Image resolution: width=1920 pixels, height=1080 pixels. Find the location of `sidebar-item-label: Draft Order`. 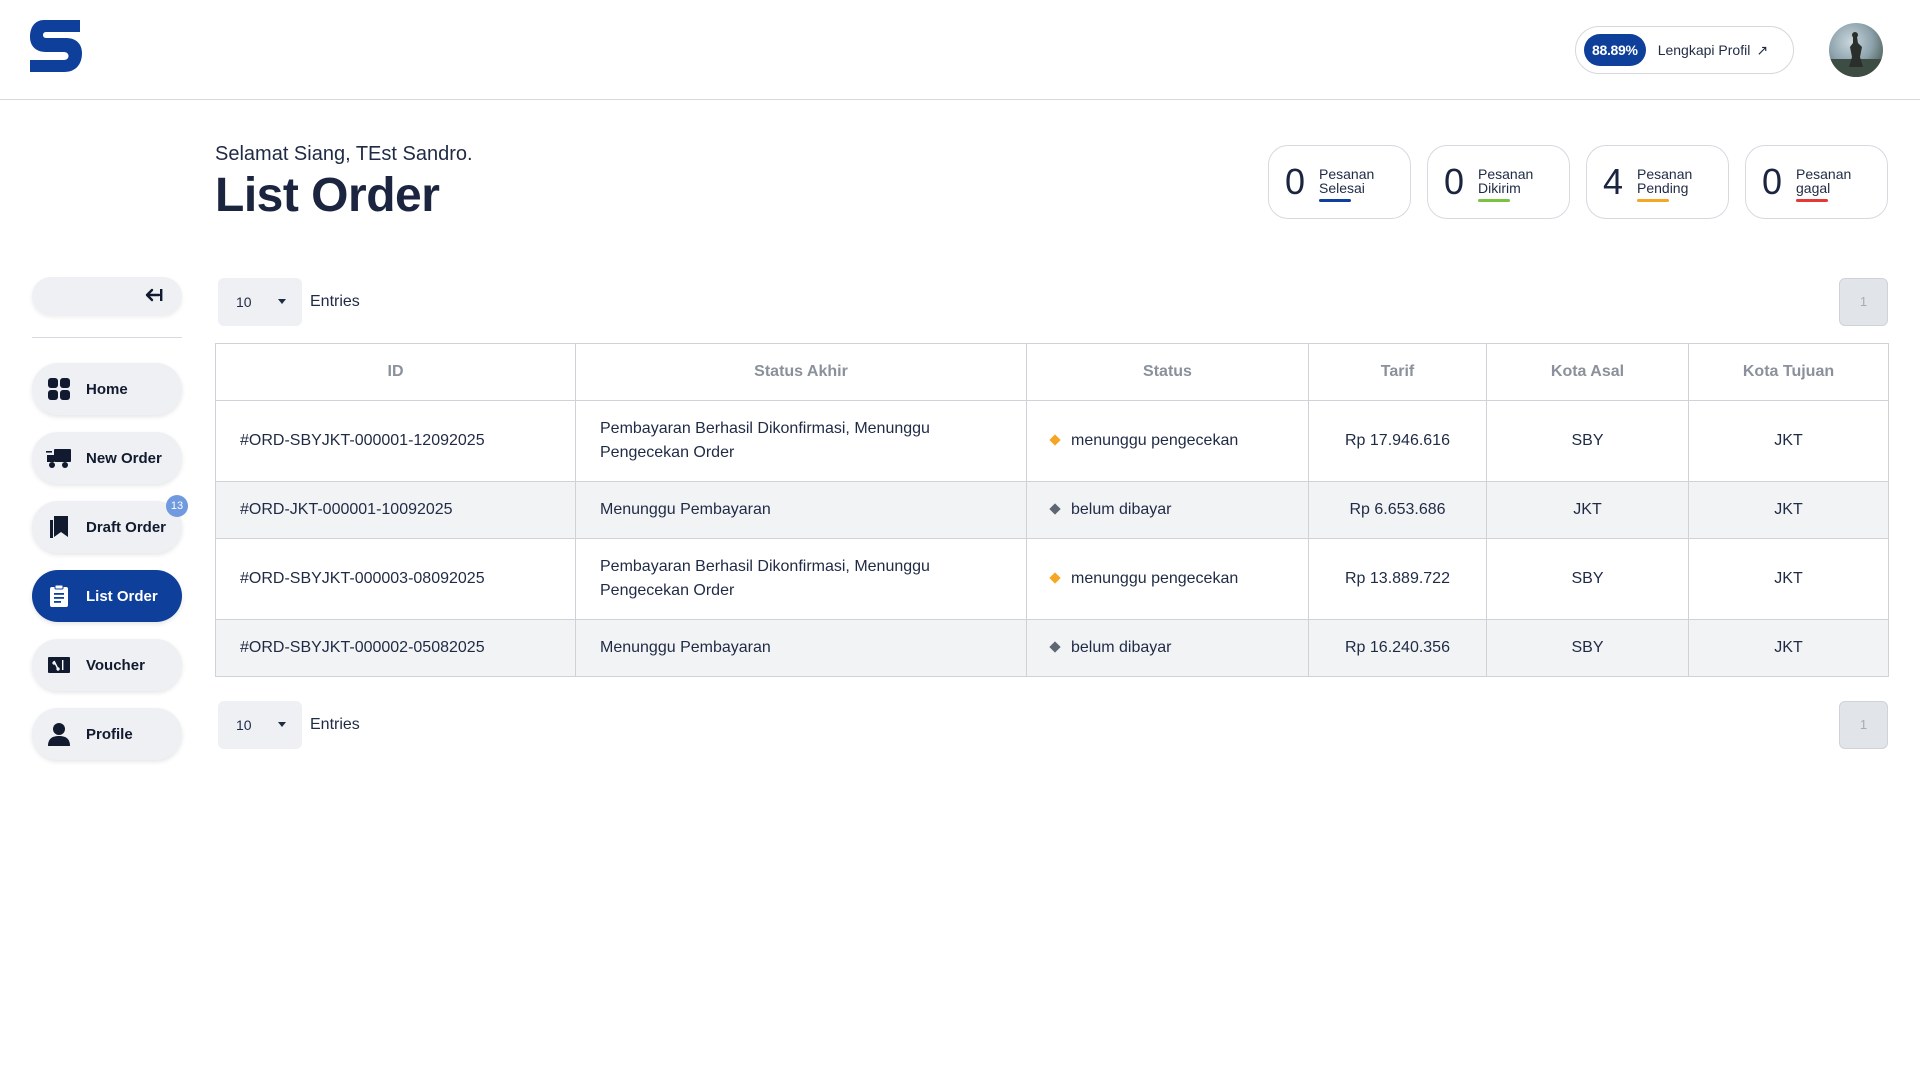

sidebar-item-label: Draft Order is located at coordinates (126, 527).